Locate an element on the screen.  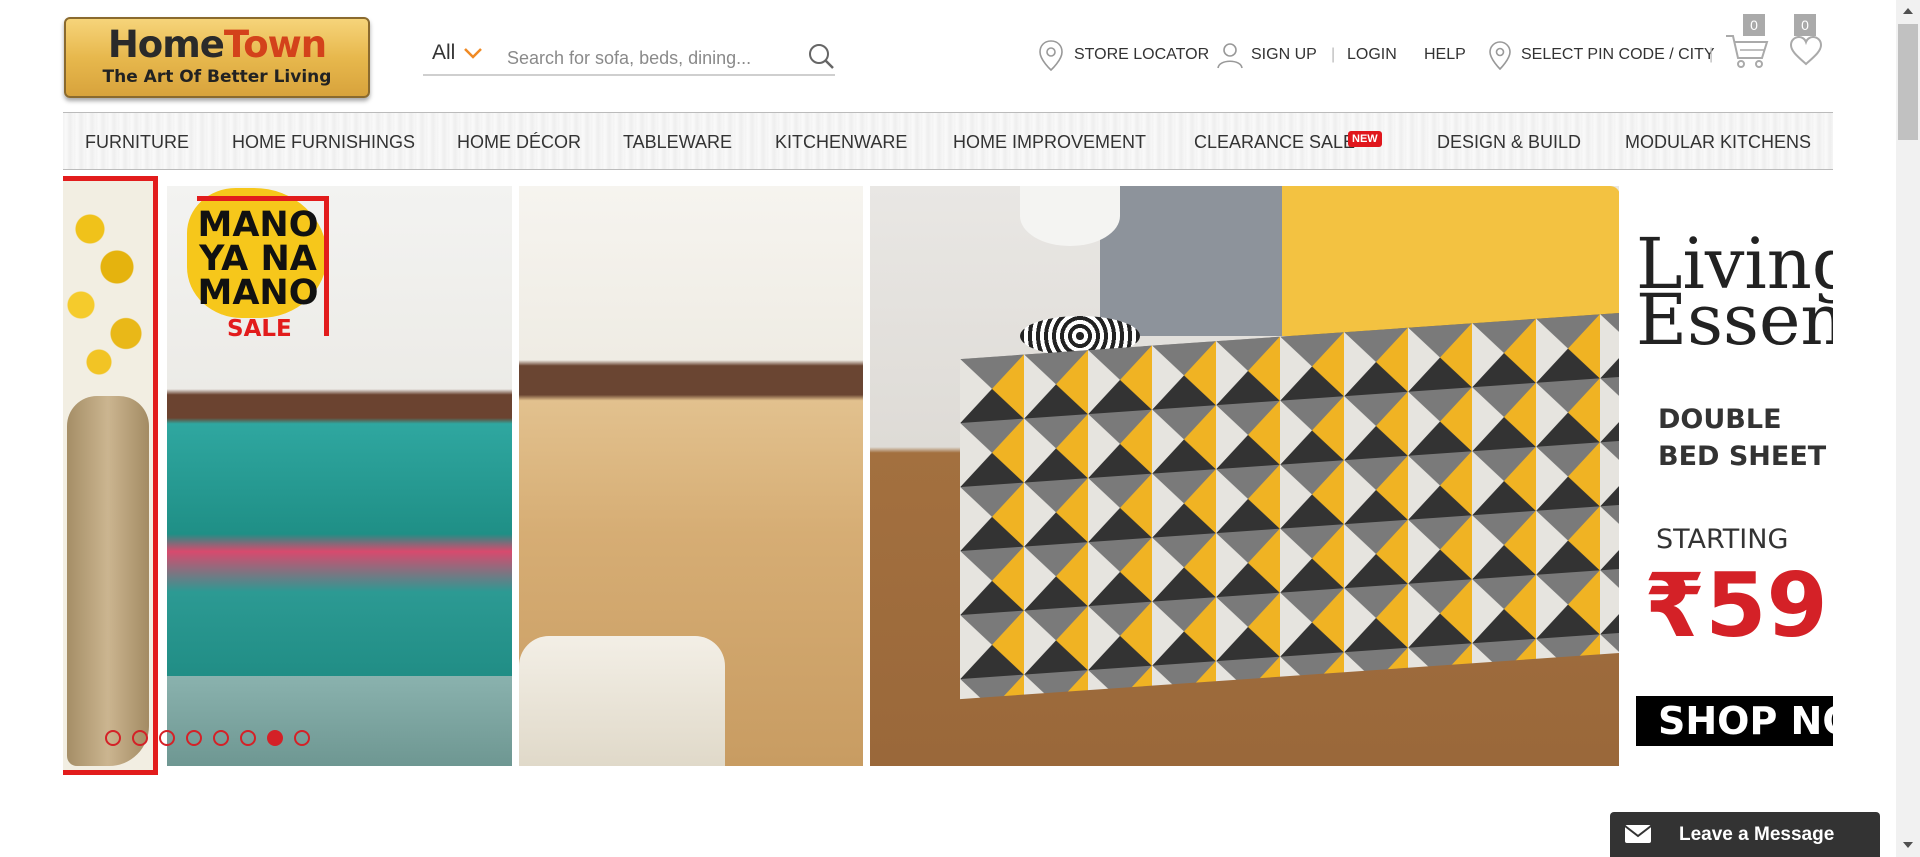
promo-starting-label: STARTING is located at coordinates (1722, 539).